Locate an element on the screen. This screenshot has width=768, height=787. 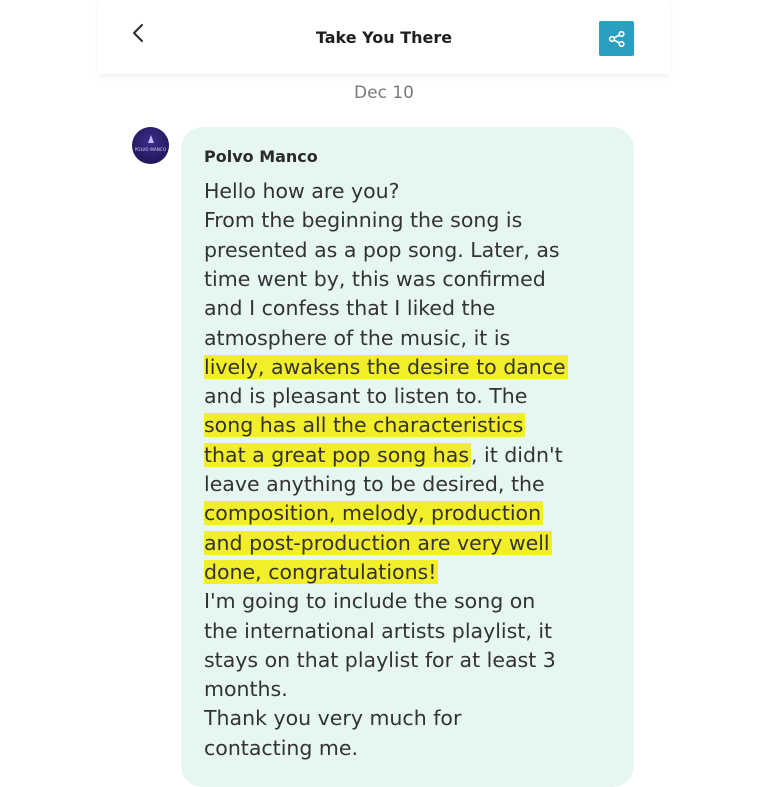
message-text-segment: I'm going to include the song on is located at coordinates (370, 601).